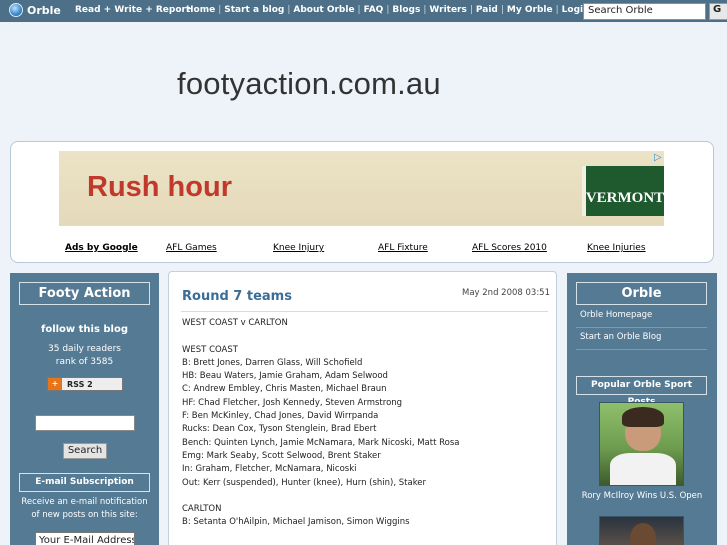 This screenshot has width=727, height=545. Describe the element at coordinates (191, 248) in the screenshot. I see `ad-link-afl-games: AFL Games` at that location.